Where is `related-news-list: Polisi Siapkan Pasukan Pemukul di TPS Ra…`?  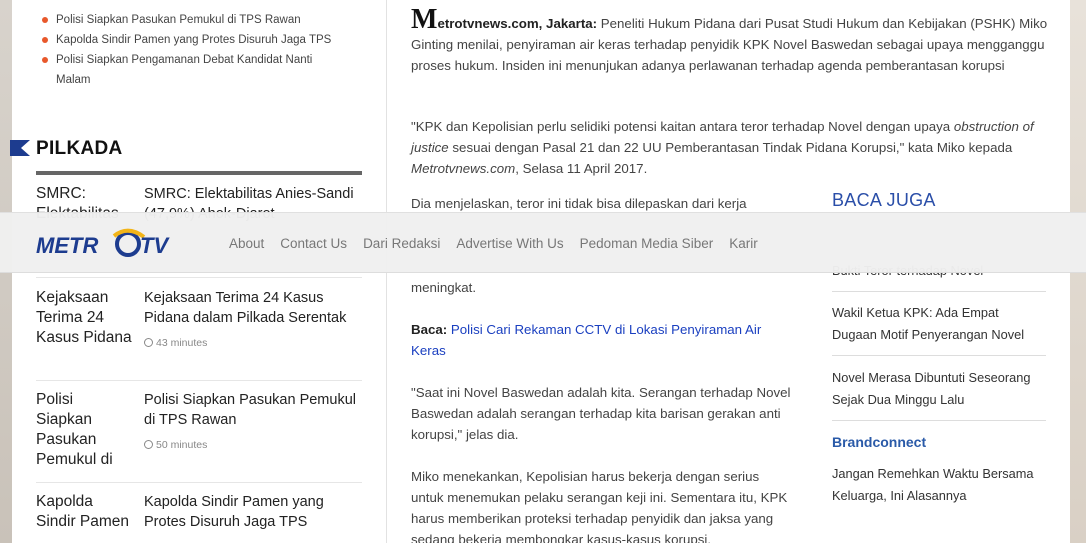 related-news-list: Polisi Siapkan Pasukan Pemukul di TPS Ra… is located at coordinates (190, 50).